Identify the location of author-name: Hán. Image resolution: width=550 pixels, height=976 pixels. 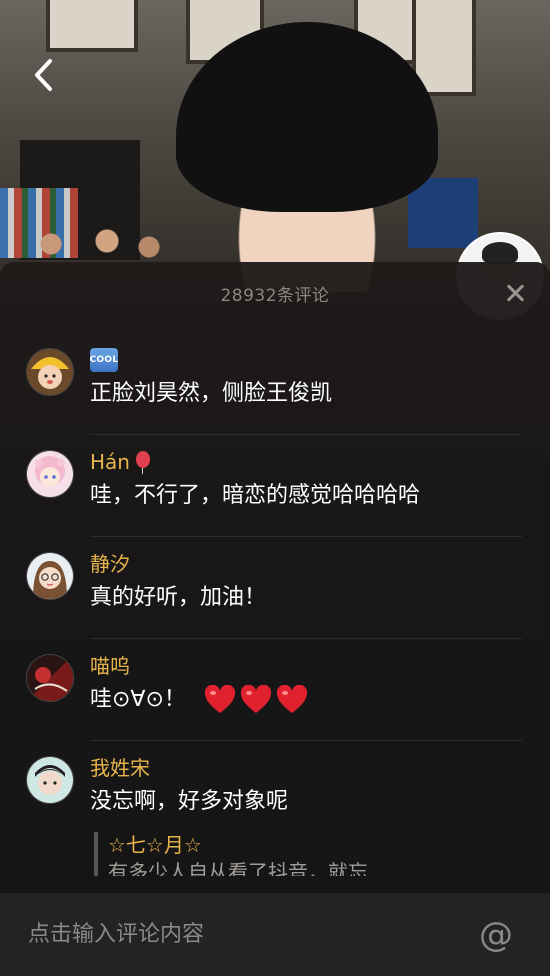
(110, 462).